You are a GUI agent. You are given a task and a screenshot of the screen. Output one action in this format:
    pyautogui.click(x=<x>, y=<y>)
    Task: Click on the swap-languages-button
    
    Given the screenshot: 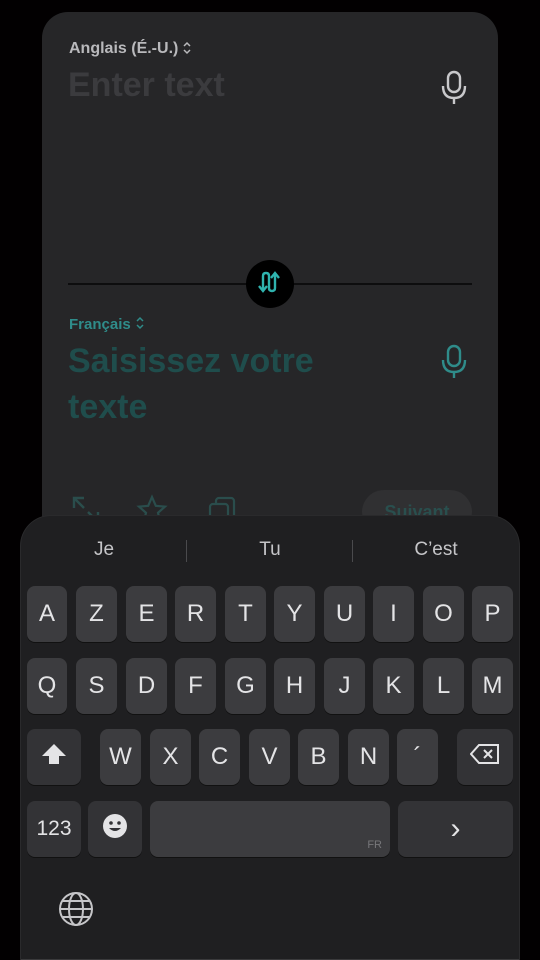 What is the action you would take?
    pyautogui.click(x=270, y=284)
    